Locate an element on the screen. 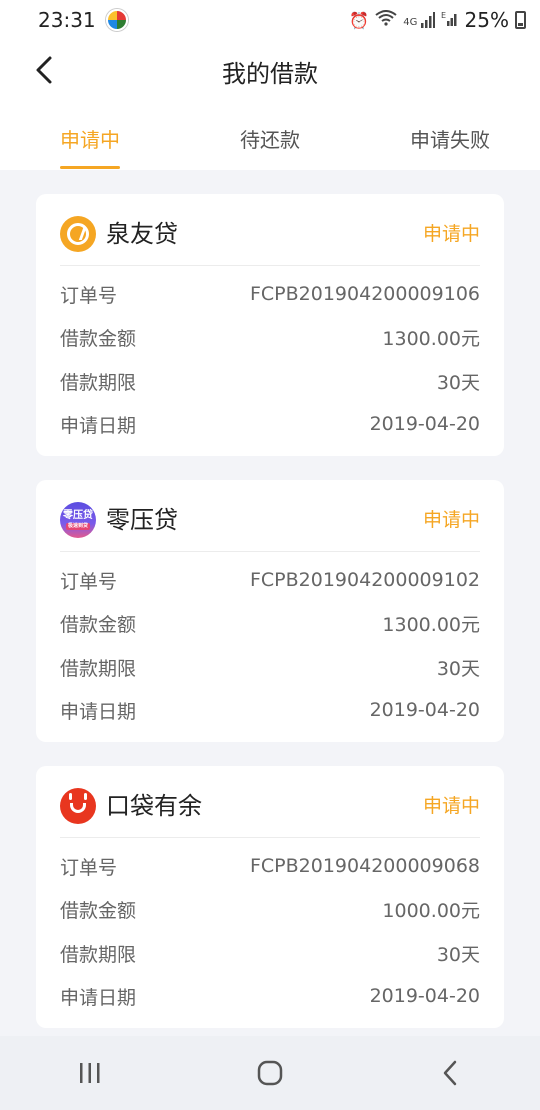 This screenshot has width=540, height=1110. card-header: 零压贷 极速到贷 零压贷 申请中 is located at coordinates (270, 527).